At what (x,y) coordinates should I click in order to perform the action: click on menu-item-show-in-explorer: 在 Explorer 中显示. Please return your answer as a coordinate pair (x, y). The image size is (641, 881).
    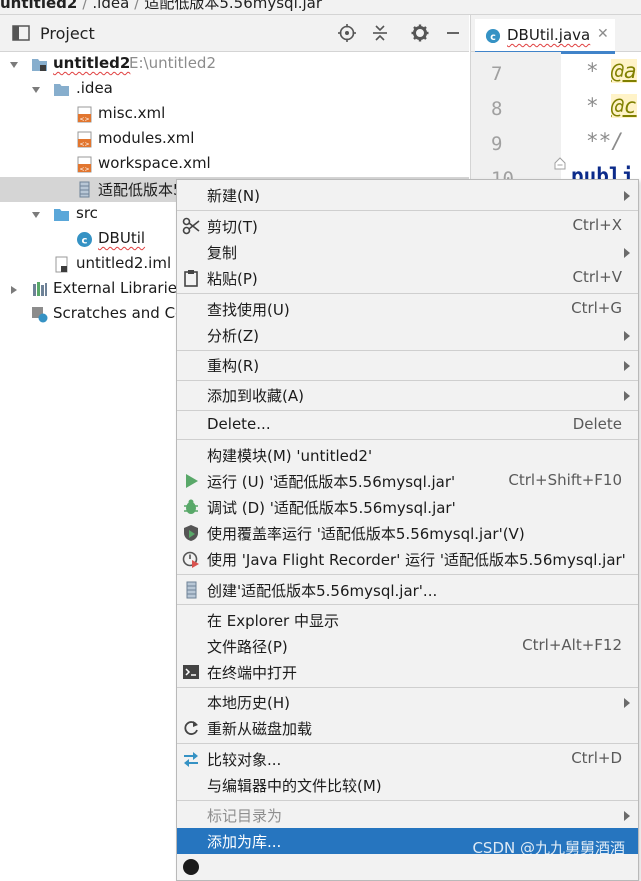
    Looking at the image, I should click on (407, 620).